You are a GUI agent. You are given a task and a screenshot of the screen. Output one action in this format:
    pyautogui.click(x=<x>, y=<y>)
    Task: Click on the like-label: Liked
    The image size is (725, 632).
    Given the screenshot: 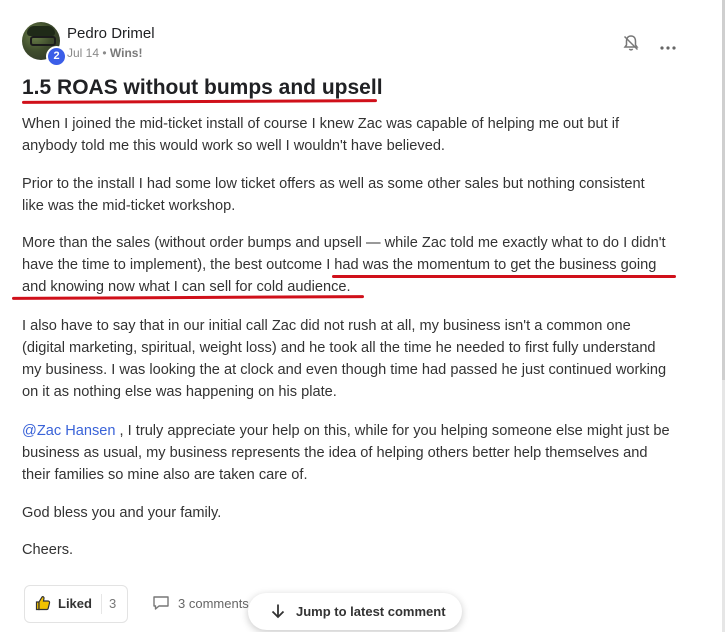 What is the action you would take?
    pyautogui.click(x=75, y=603)
    